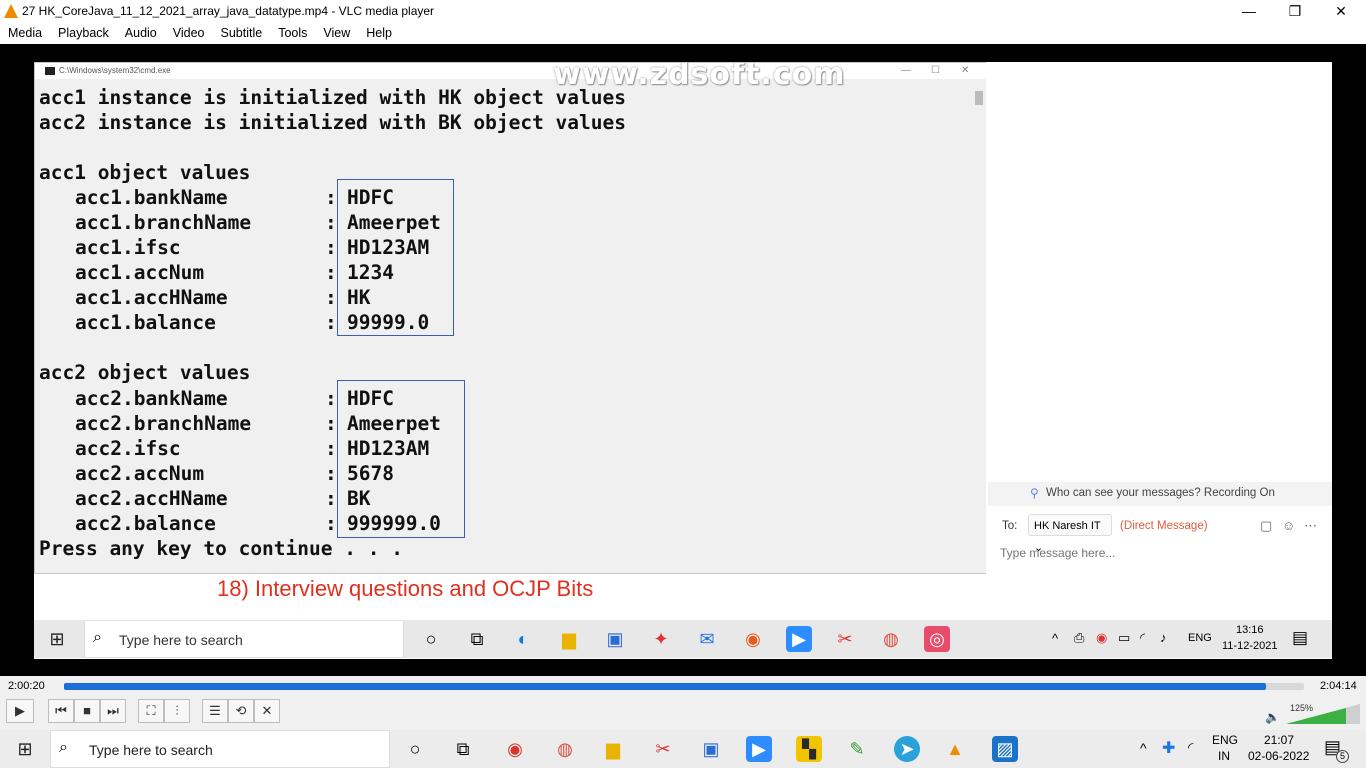 This screenshot has height=768, width=1366. I want to click on record-icon: ◉, so click(753, 639).